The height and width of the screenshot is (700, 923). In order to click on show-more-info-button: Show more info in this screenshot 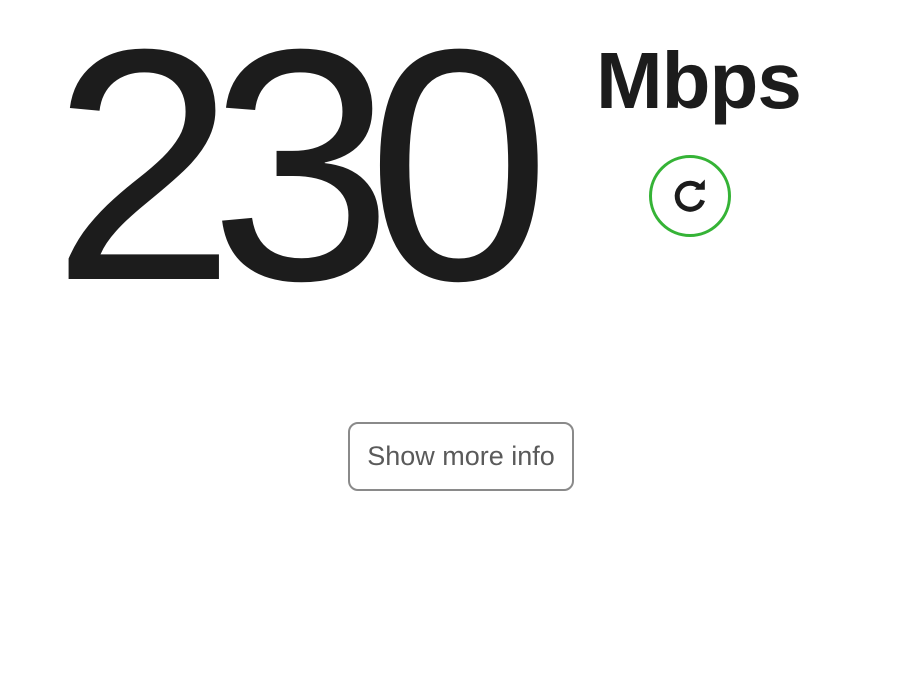, I will do `click(461, 456)`.